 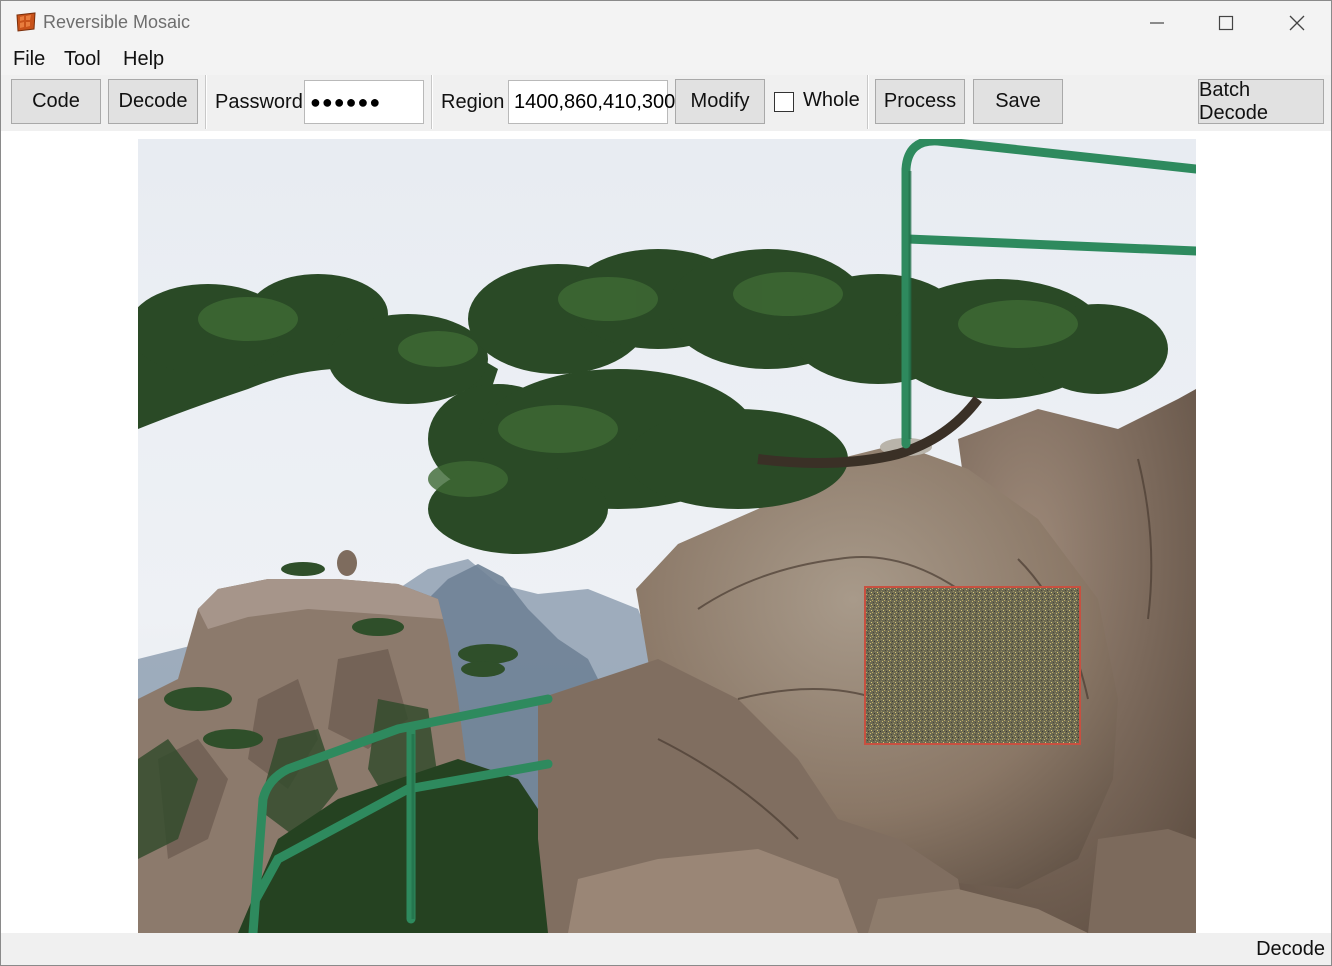 I want to click on maximize-icon, so click(x=1226, y=23).